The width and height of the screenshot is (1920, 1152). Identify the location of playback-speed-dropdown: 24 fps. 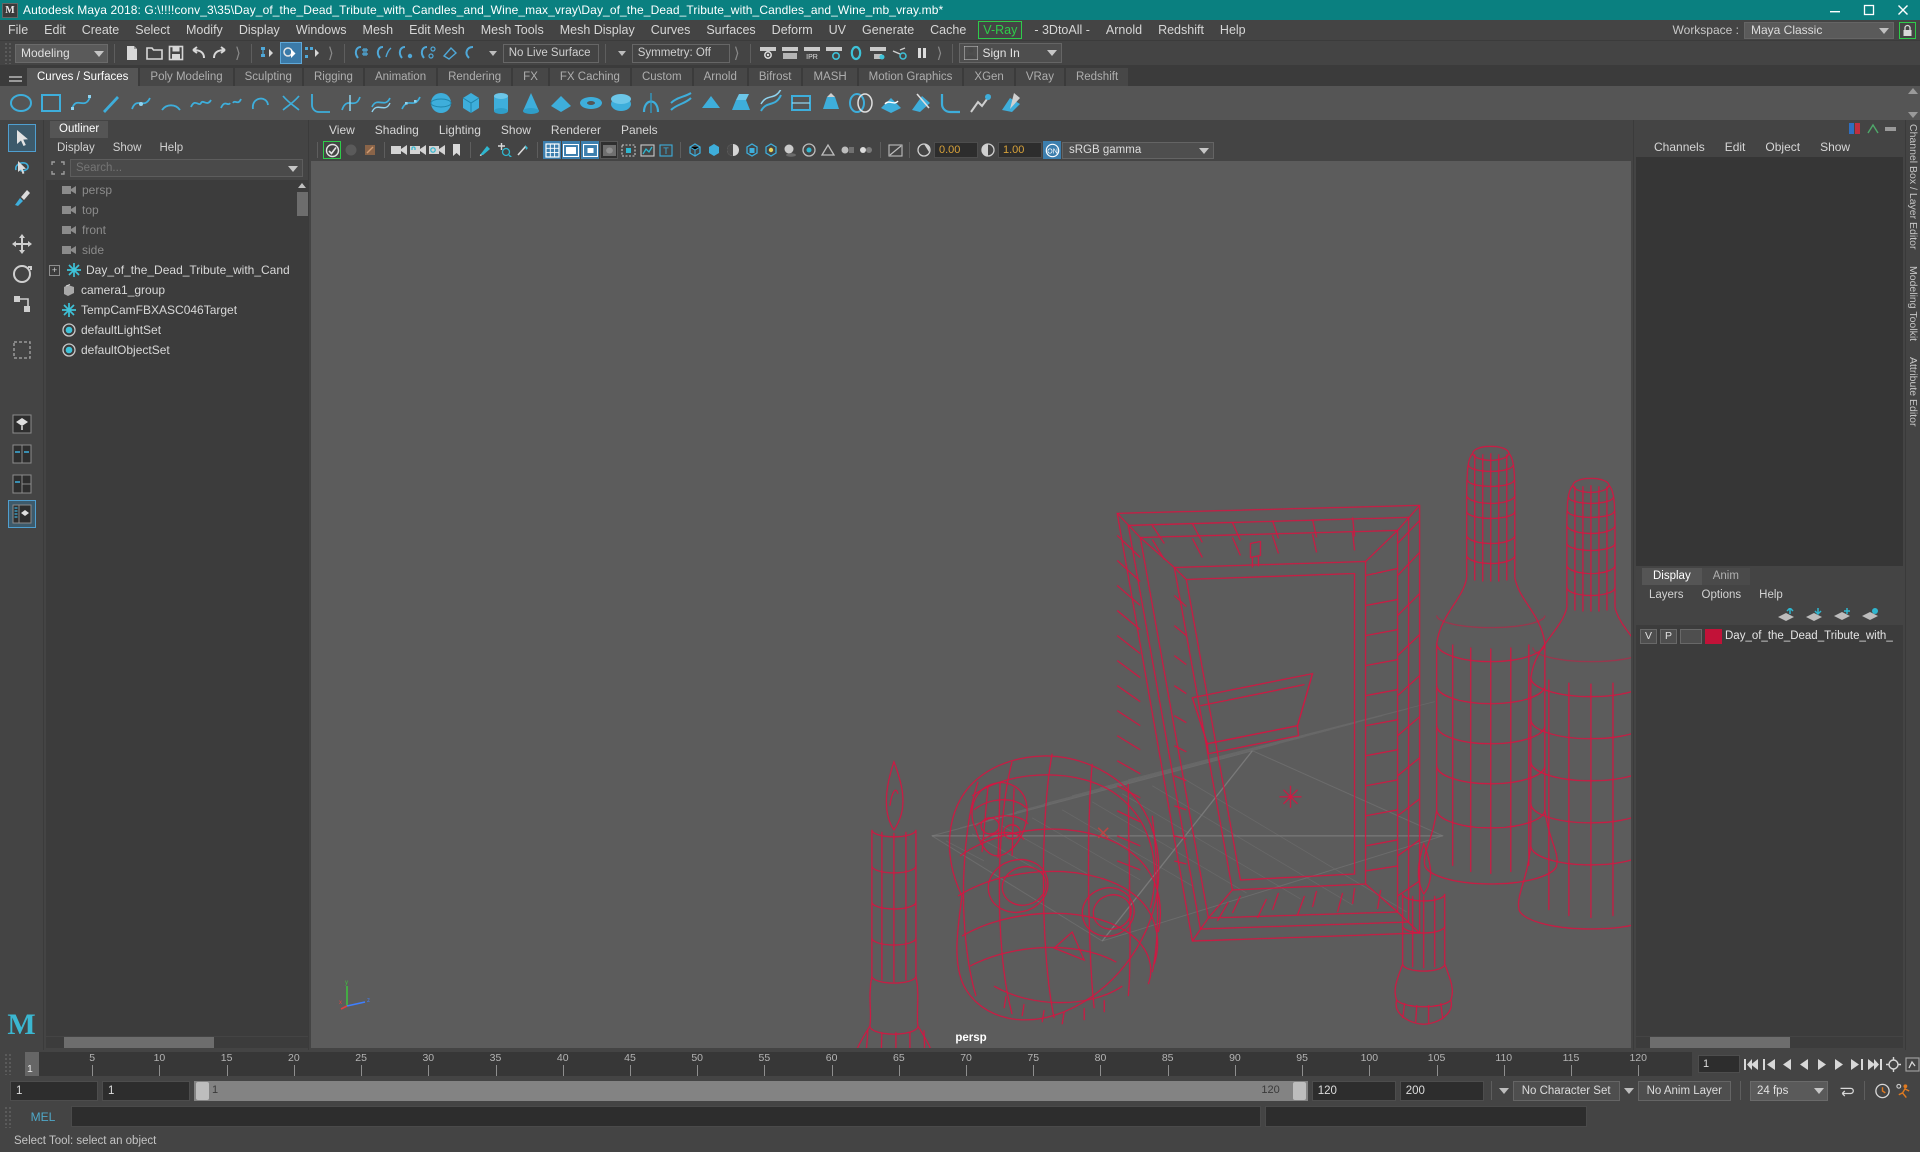
(1789, 1090).